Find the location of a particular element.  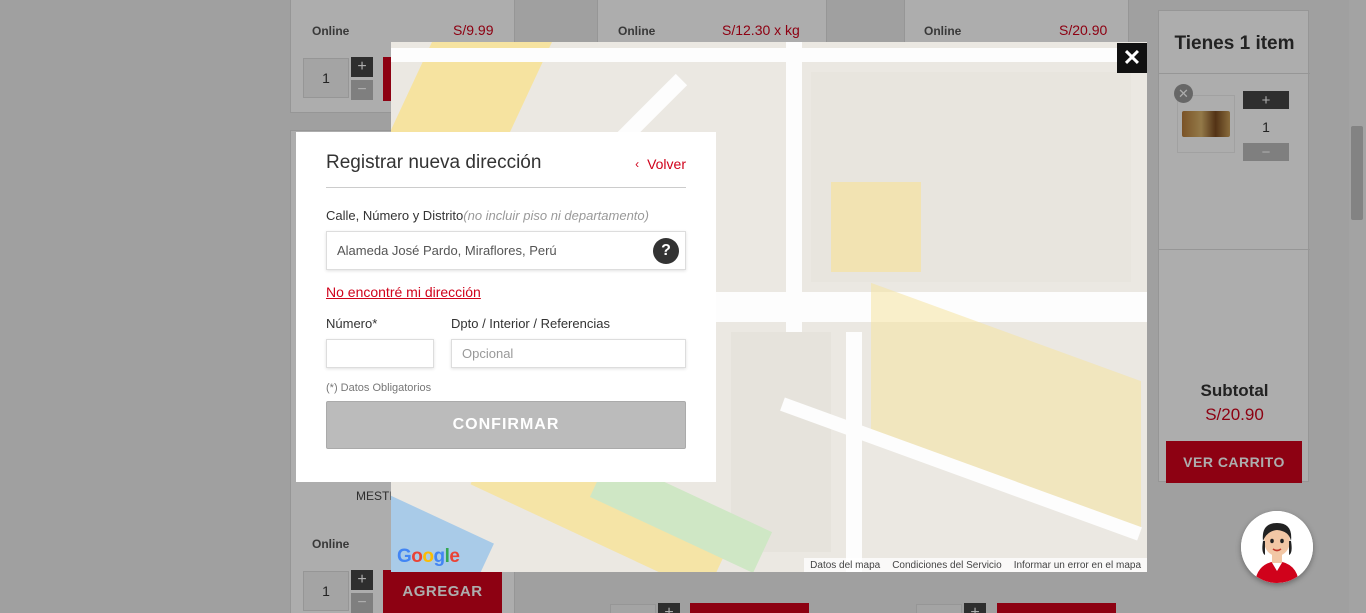

chat-assistant-button is located at coordinates (1277, 547).